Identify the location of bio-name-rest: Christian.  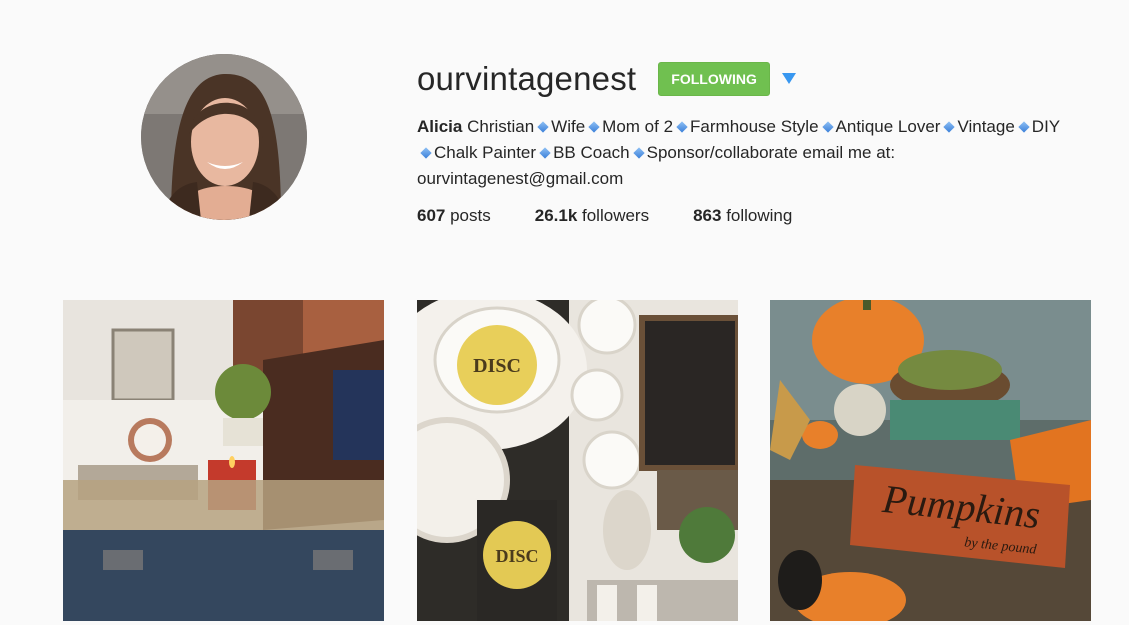
(498, 126).